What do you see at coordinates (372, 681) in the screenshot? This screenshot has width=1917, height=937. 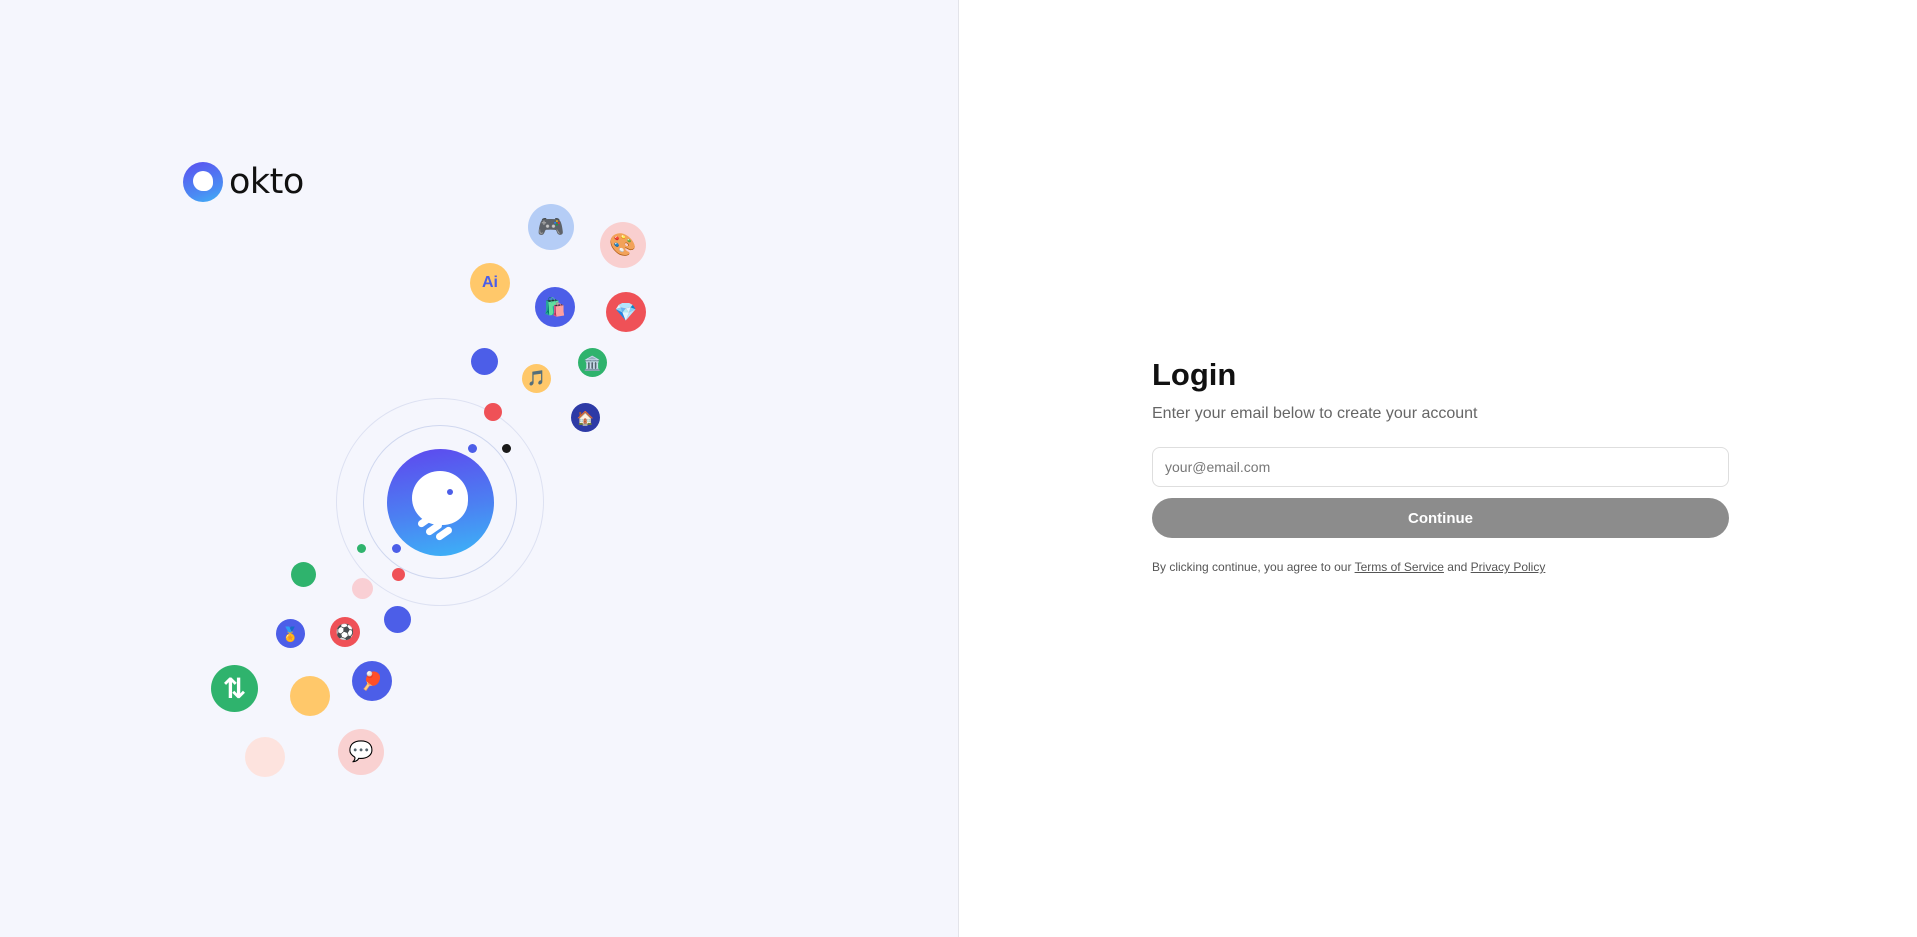 I see `ping-pong-icon: 🏓` at bounding box center [372, 681].